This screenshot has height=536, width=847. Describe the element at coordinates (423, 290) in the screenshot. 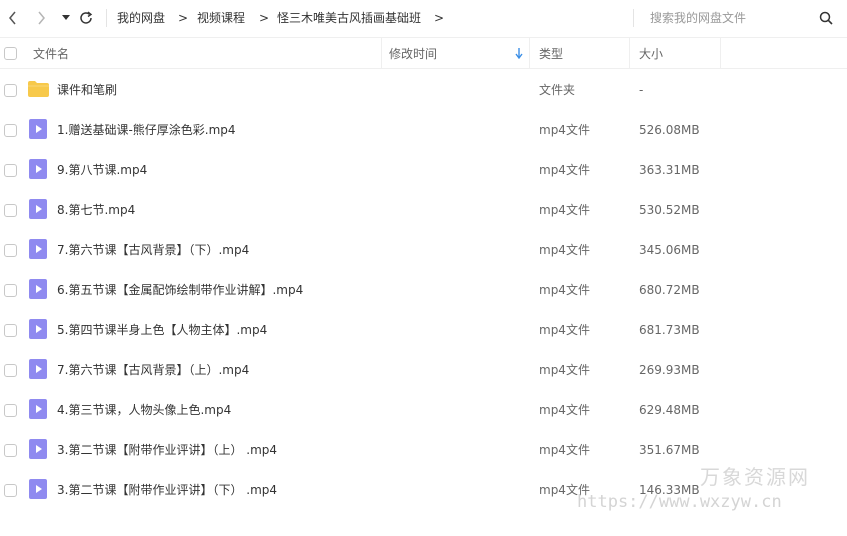

I see `file-row: 6.第五节课【金属配饰绘制带作业讲解】.mp4 mp4文件 680.72MB` at that location.